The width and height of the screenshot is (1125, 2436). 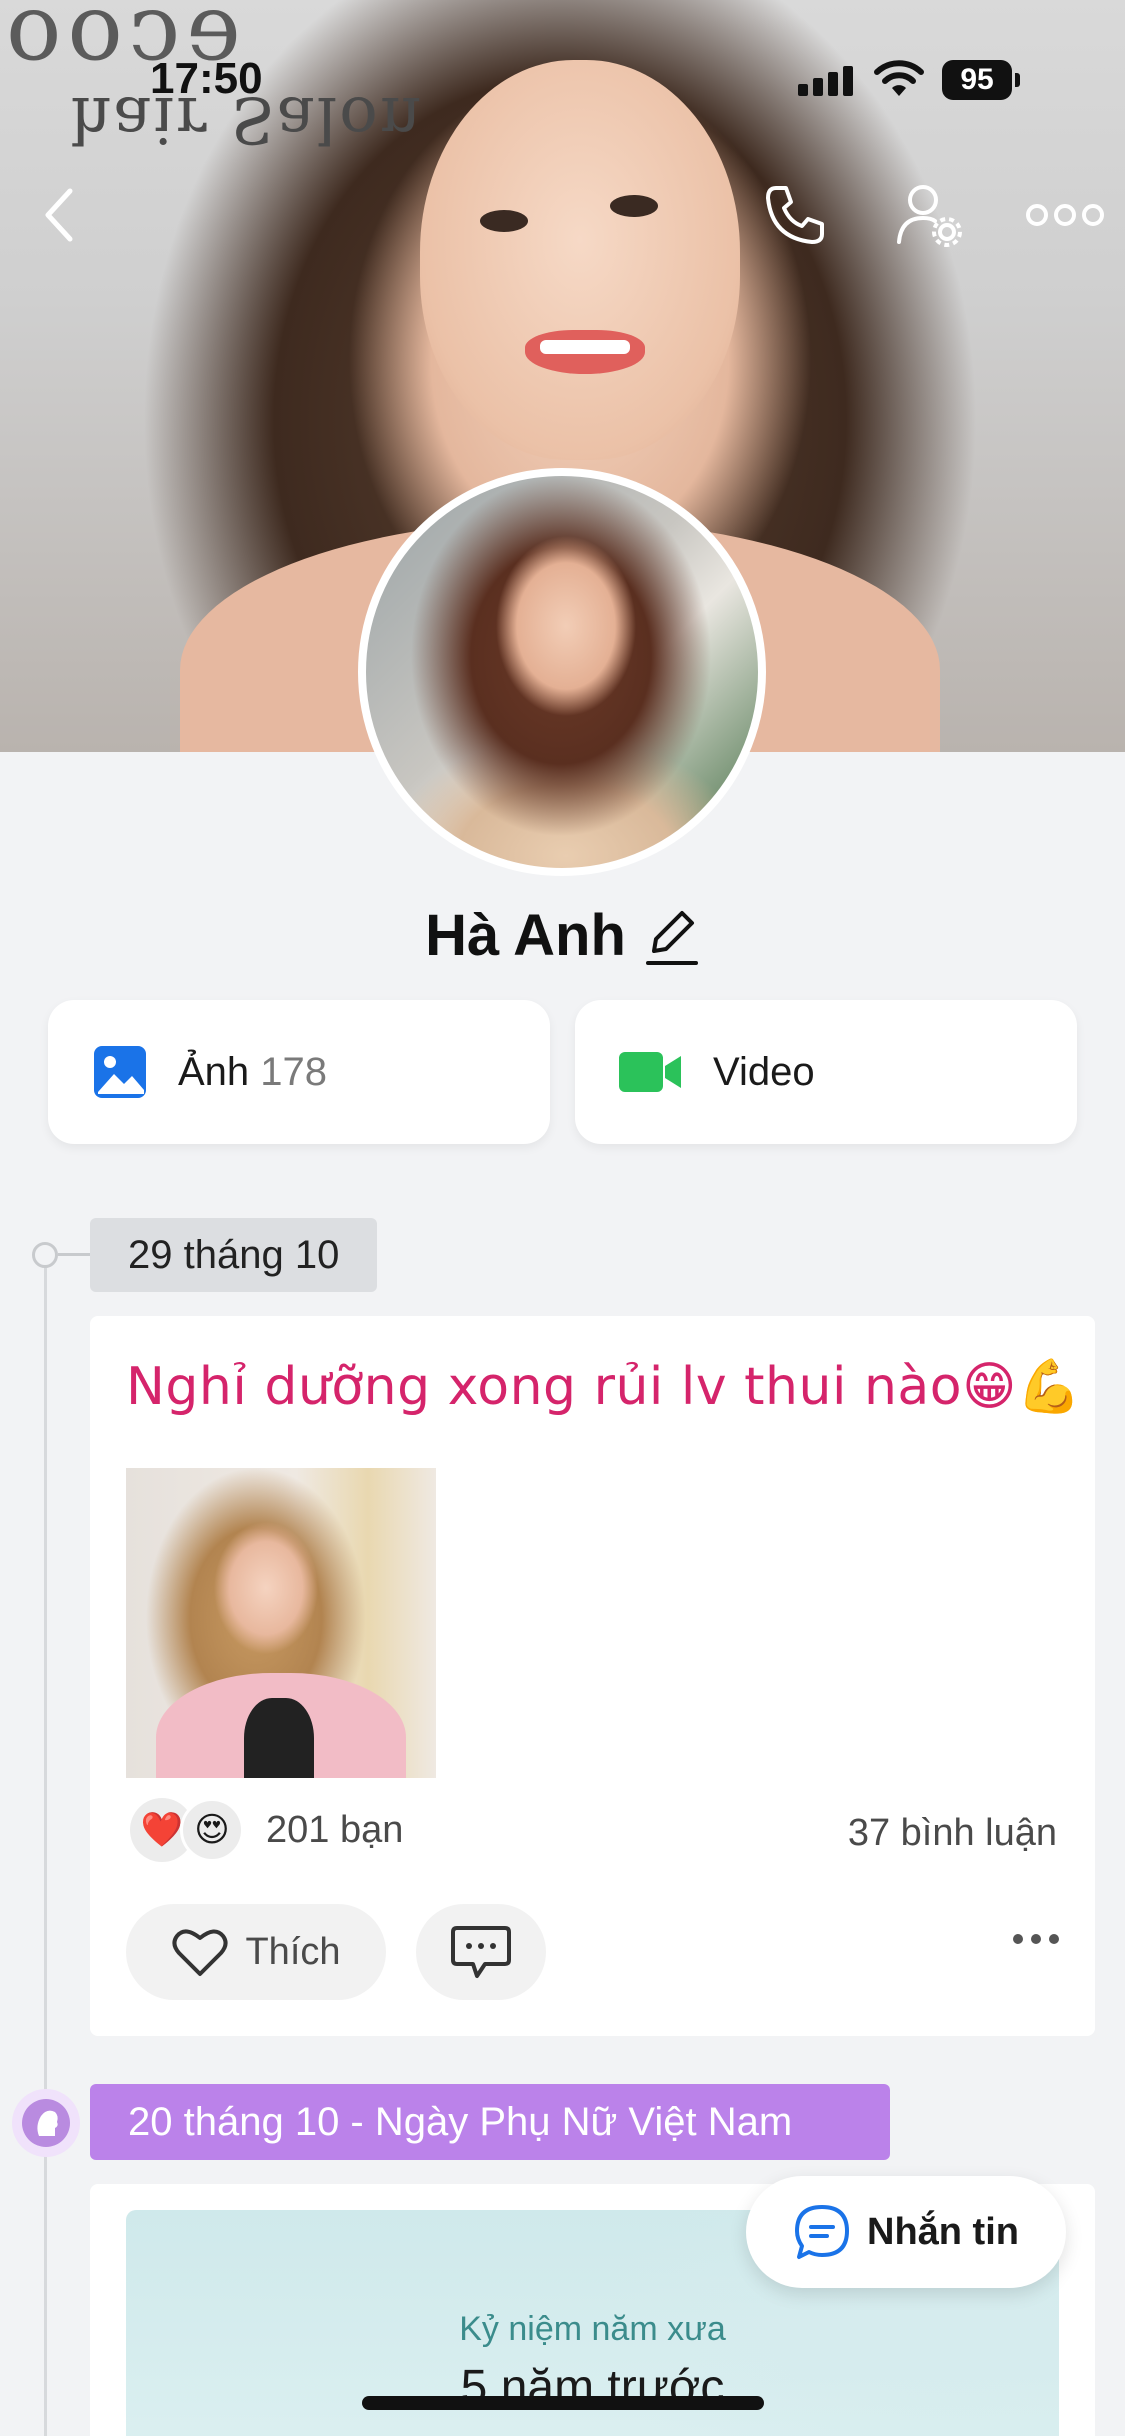 What do you see at coordinates (822, 2232) in the screenshot?
I see `chat-bubble-icon` at bounding box center [822, 2232].